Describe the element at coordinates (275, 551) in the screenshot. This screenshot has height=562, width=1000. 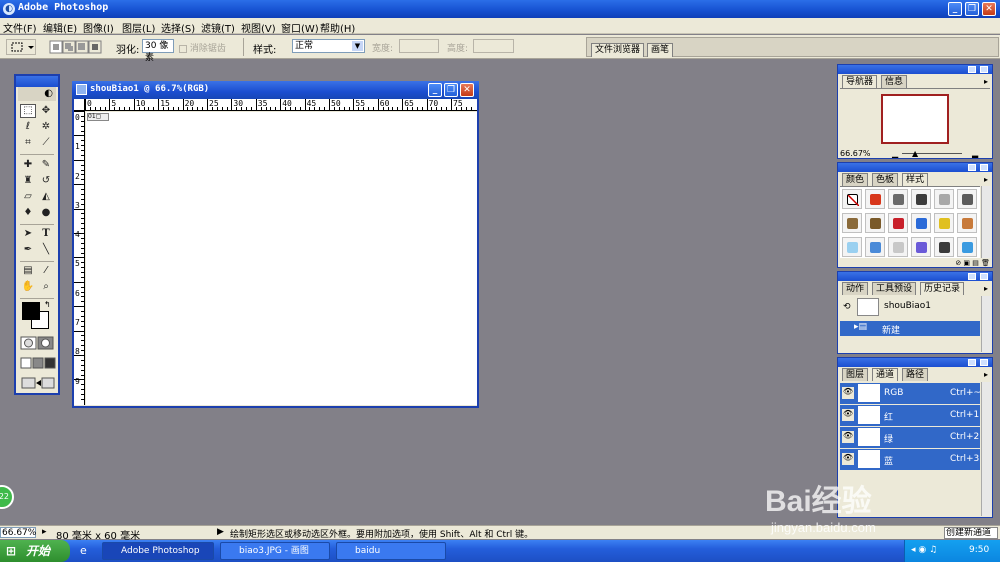
I see `task-paint: biao3.JPG - 画图` at that location.